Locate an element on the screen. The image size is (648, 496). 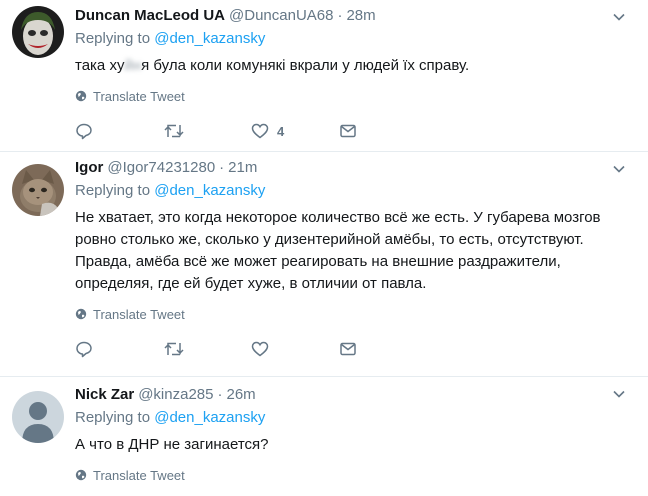
tweet-text-start: така ху is located at coordinates (100, 65).